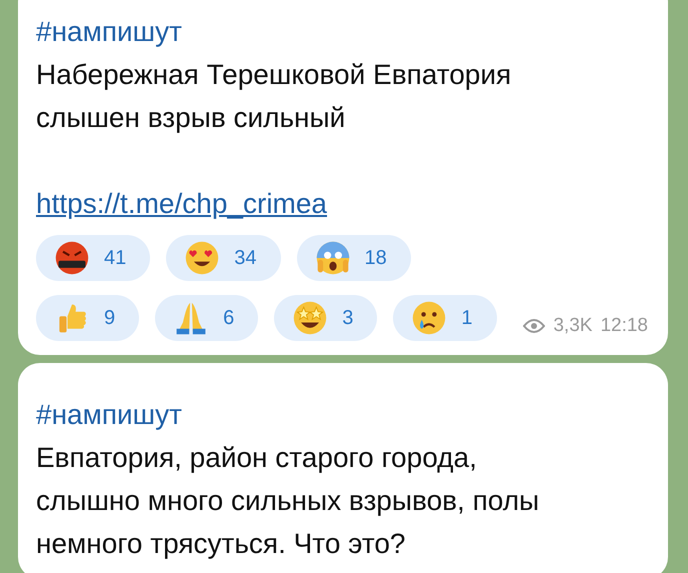 The height and width of the screenshot is (573, 688). Describe the element at coordinates (429, 318) in the screenshot. I see `crying-emoji-icon` at that location.